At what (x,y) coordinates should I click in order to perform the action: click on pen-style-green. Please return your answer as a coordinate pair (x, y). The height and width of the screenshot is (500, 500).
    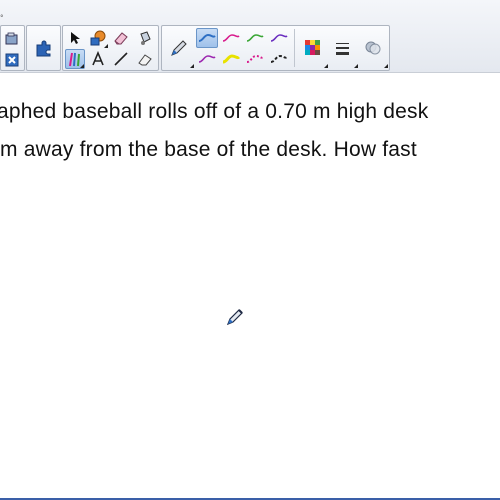
    Looking at the image, I should click on (255, 38).